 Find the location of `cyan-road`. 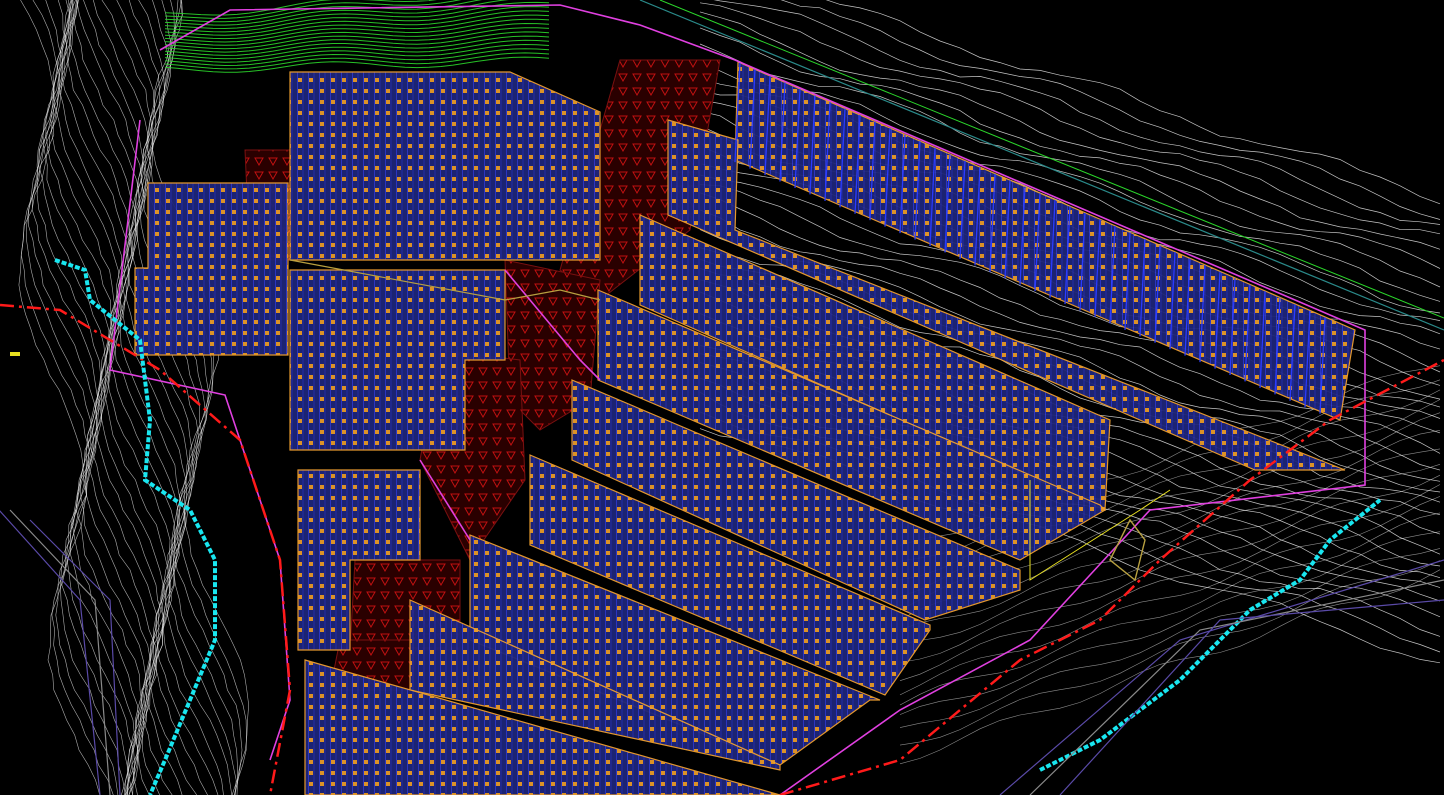

cyan-road is located at coordinates (1210, 635).